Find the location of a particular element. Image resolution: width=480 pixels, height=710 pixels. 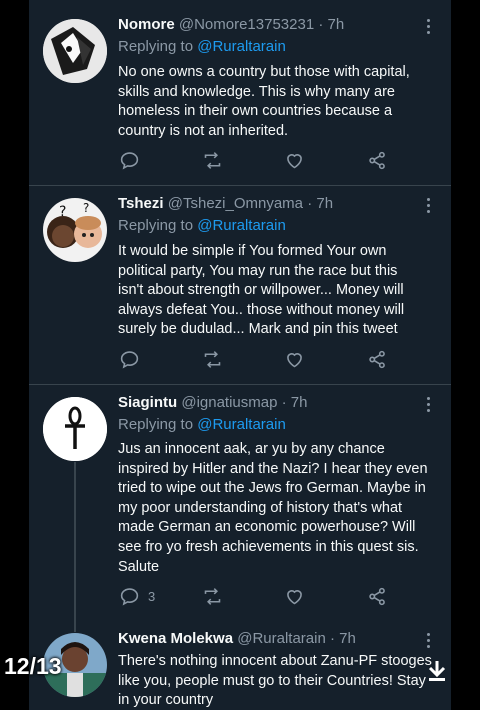

reply-count: 3 is located at coordinates (152, 596).